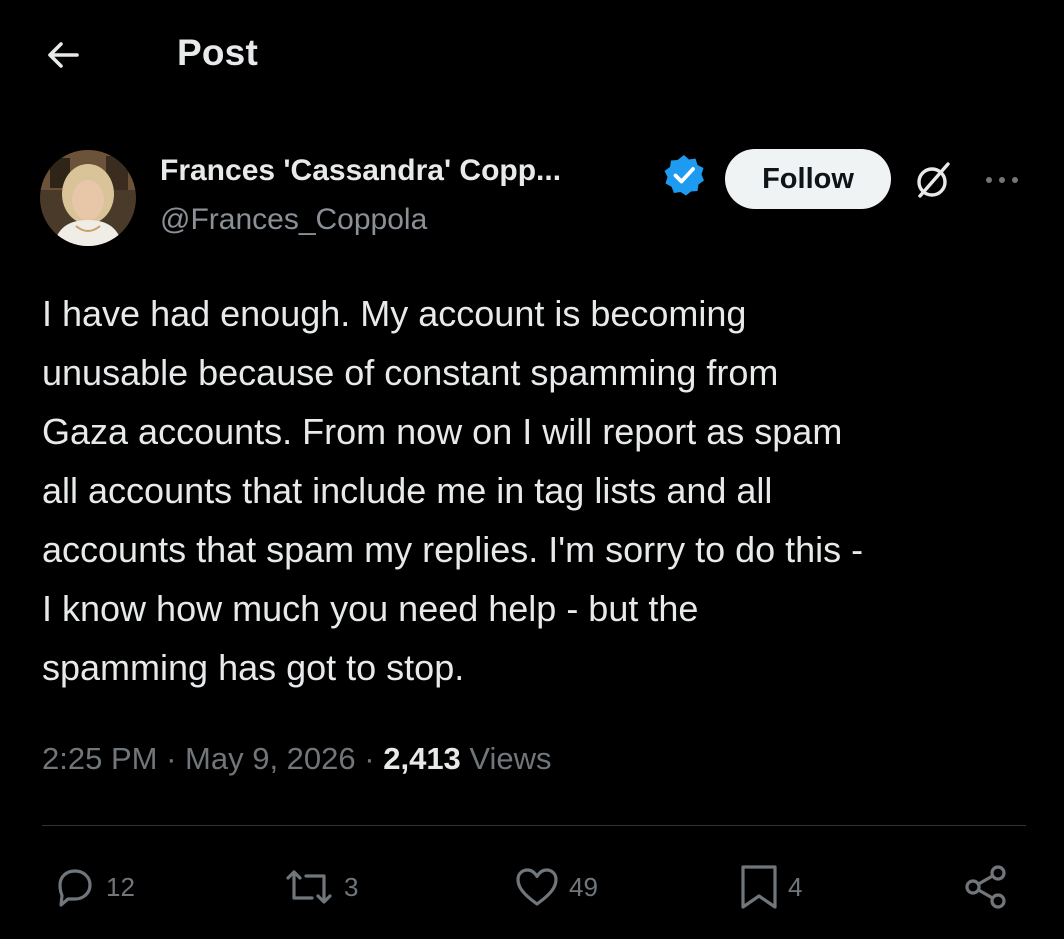  What do you see at coordinates (795, 886) in the screenshot?
I see `bookmark-count: 4` at bounding box center [795, 886].